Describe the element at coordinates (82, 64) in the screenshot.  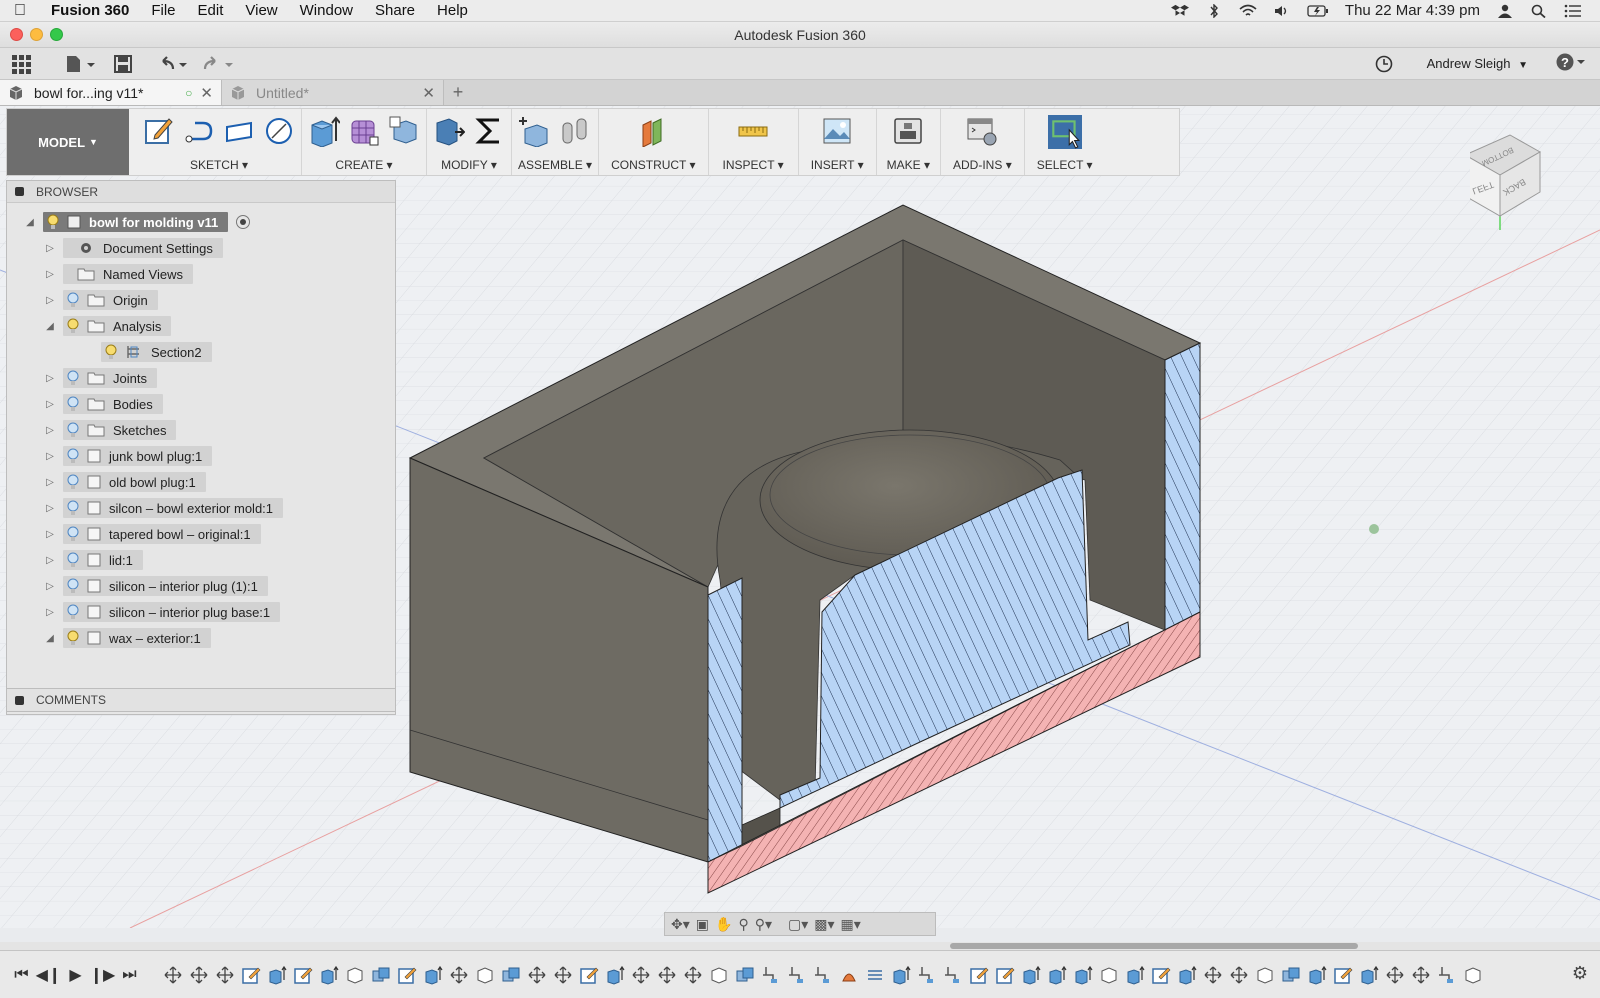
I see `file-menu-button` at that location.